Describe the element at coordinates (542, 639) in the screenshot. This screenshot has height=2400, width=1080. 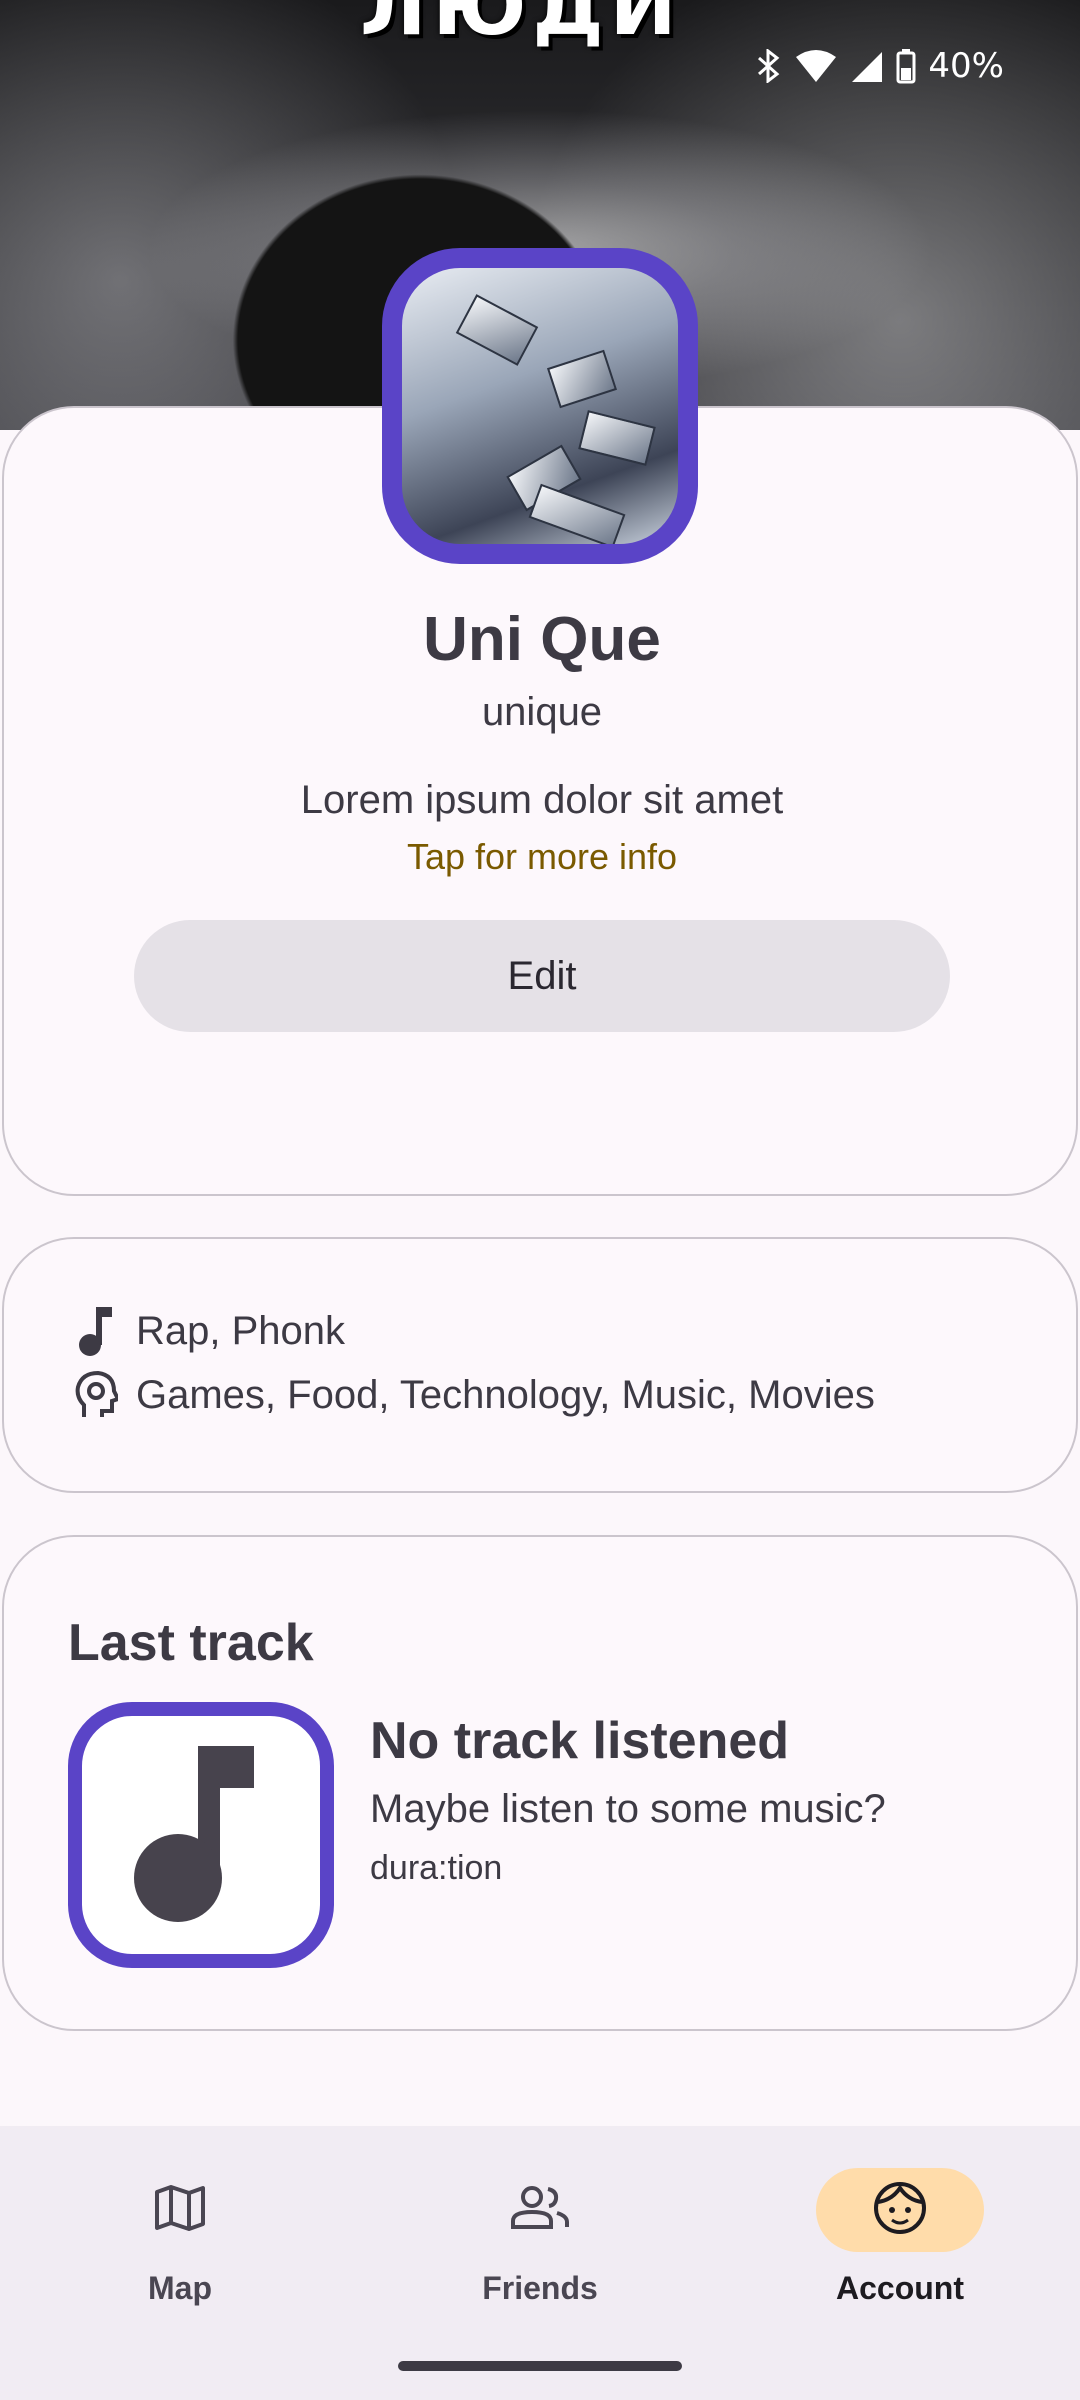
I see `profile-name: Uni Que` at that location.